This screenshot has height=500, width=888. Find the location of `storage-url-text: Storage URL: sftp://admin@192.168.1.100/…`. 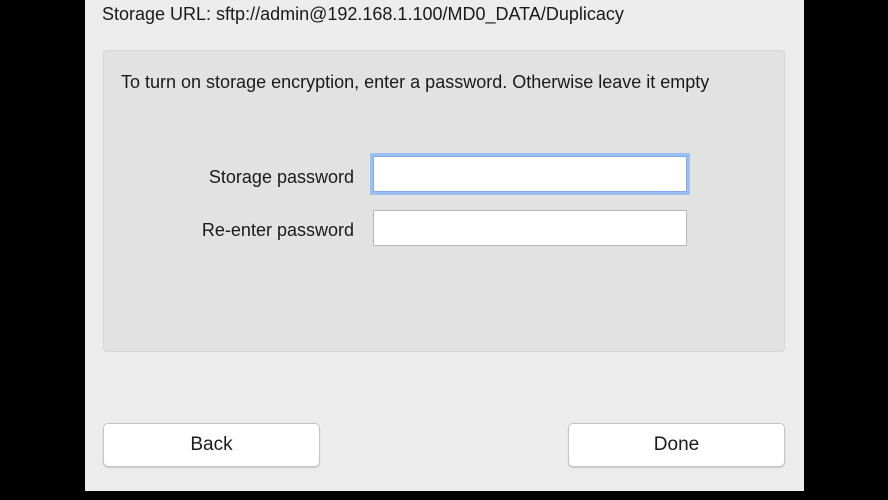

storage-url-text: Storage URL: sftp://admin@192.168.1.100/… is located at coordinates (363, 14).